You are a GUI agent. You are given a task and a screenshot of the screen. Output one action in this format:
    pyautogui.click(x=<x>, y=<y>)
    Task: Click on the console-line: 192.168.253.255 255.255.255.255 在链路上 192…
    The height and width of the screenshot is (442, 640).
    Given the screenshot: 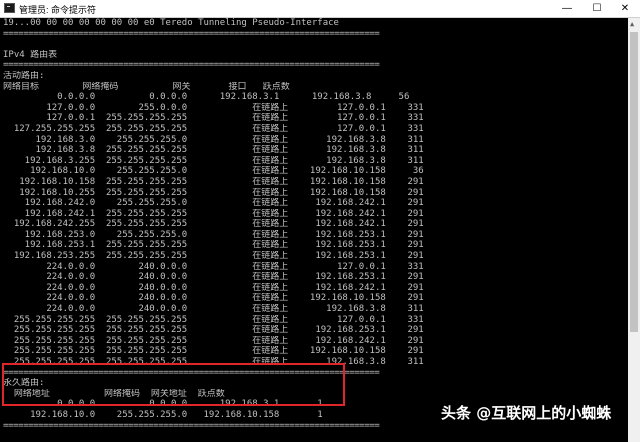 What is the action you would take?
    pyautogui.click(x=213, y=256)
    